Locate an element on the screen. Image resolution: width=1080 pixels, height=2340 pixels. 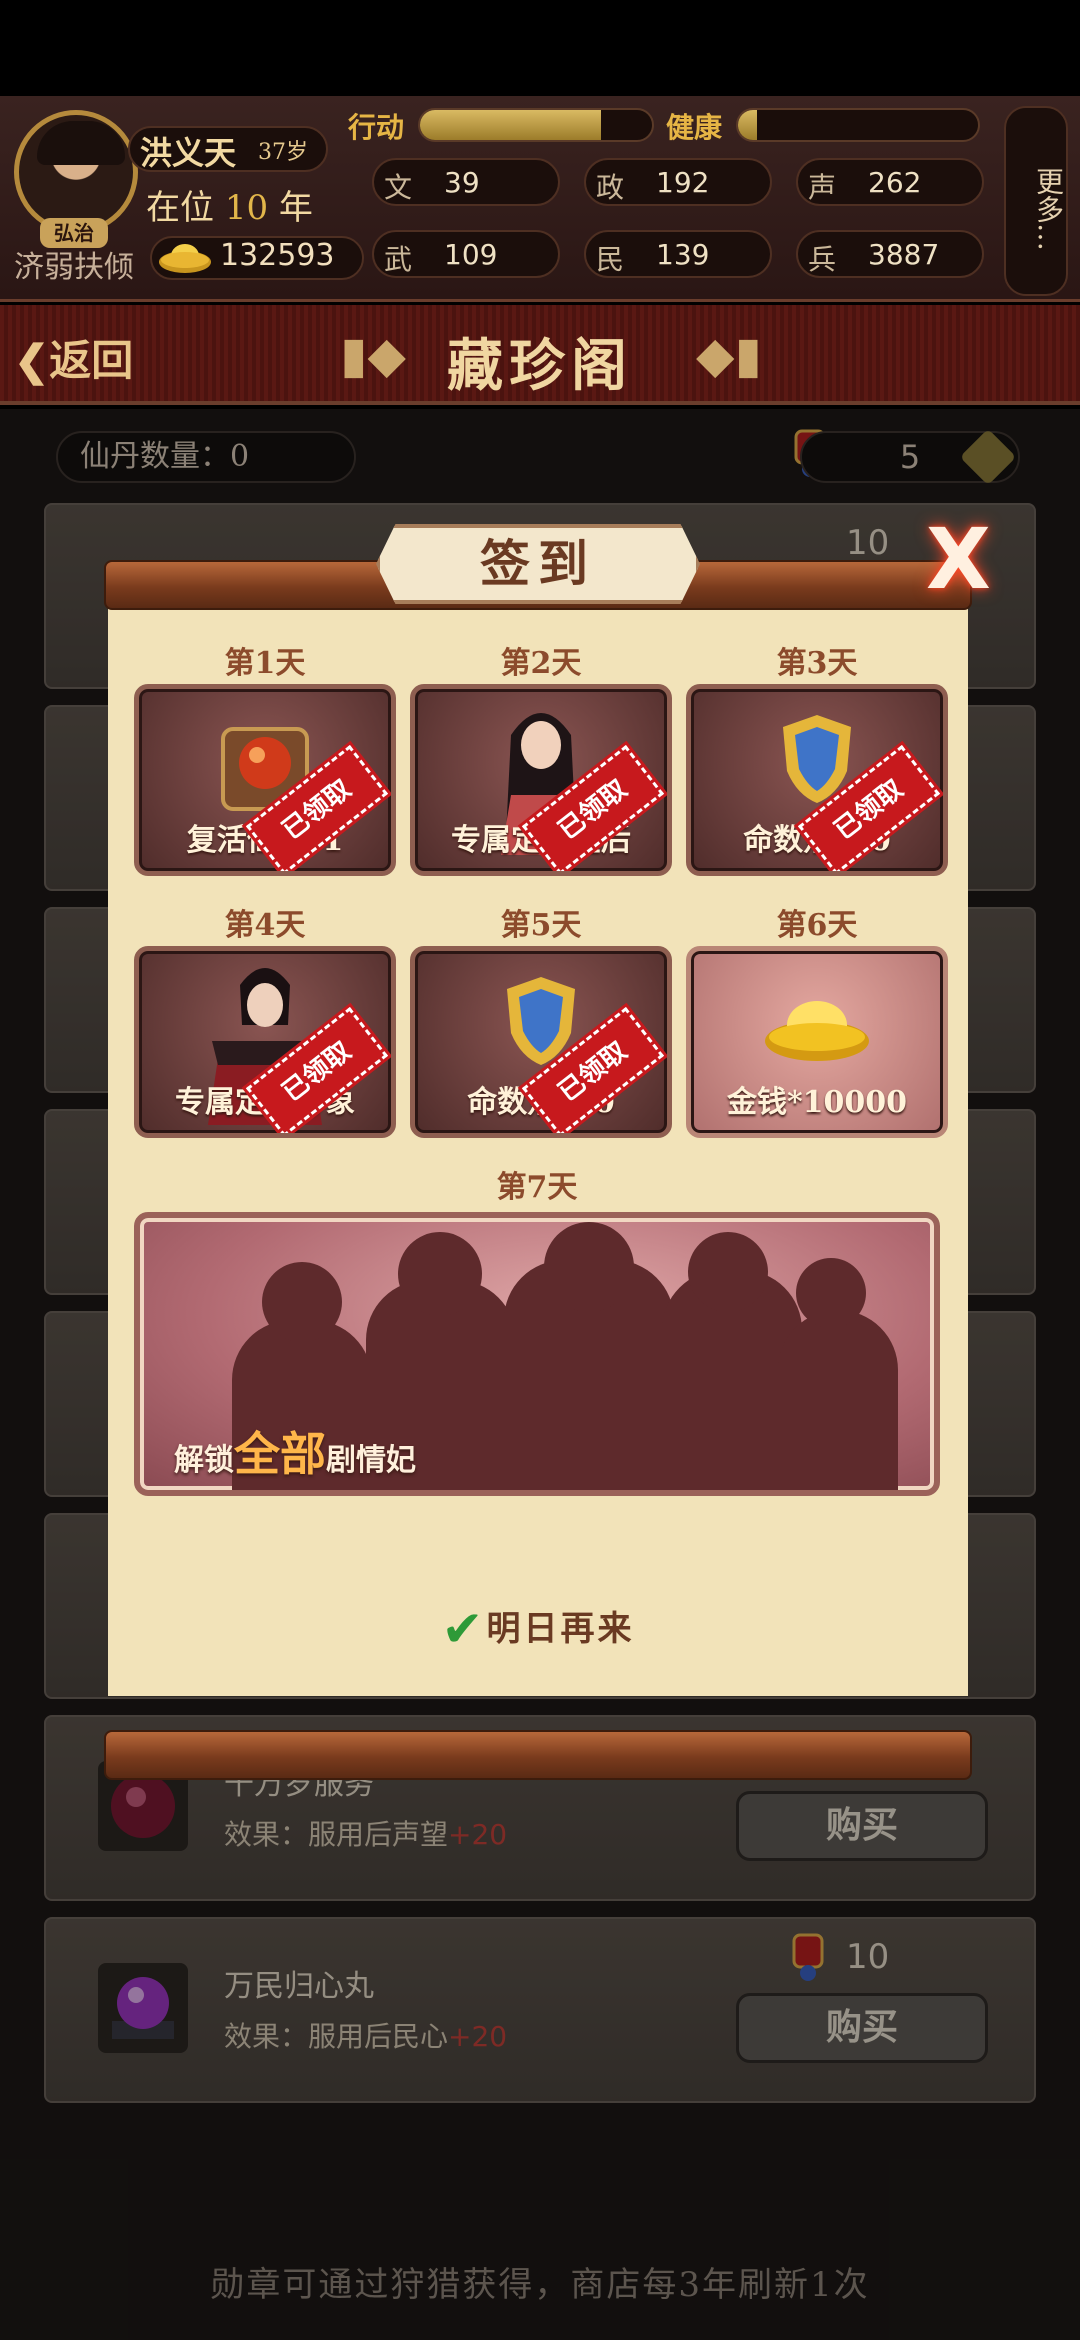
come-back-tomorrow: ✔明日再来 is located at coordinates (538, 1629).